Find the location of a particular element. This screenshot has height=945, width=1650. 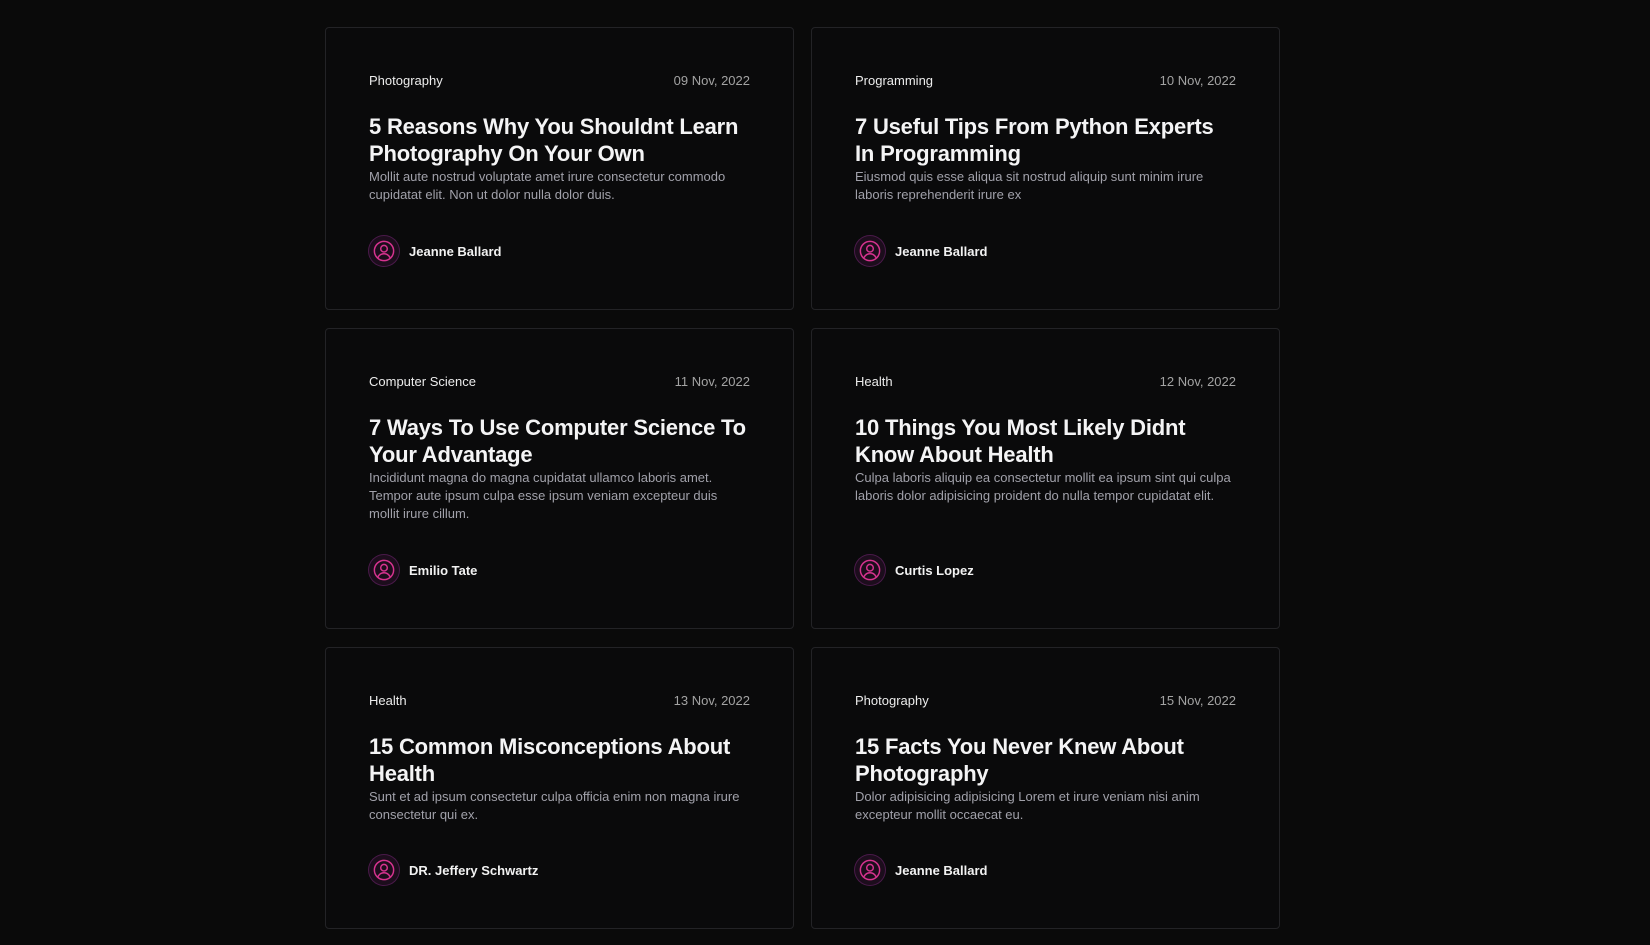

post-author: DR. Jeffery Schwartz is located at coordinates (453, 870).